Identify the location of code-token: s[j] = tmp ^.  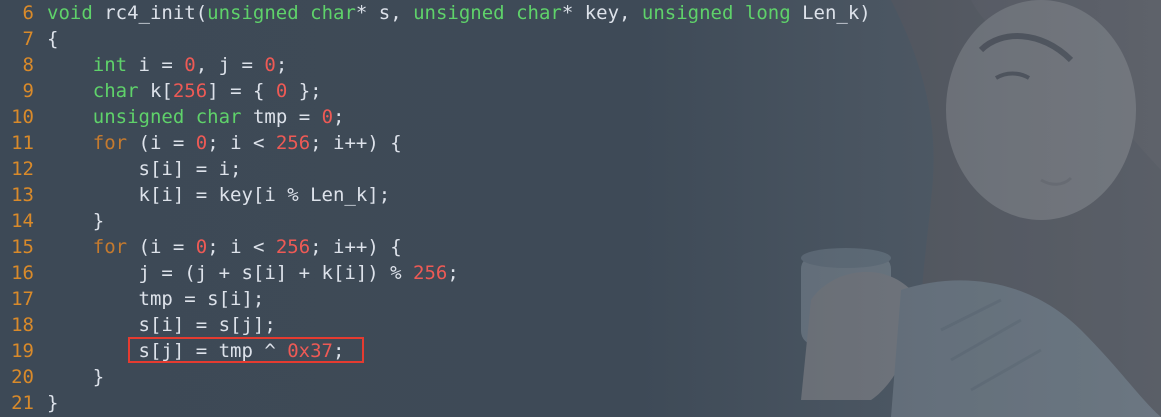
(167, 351).